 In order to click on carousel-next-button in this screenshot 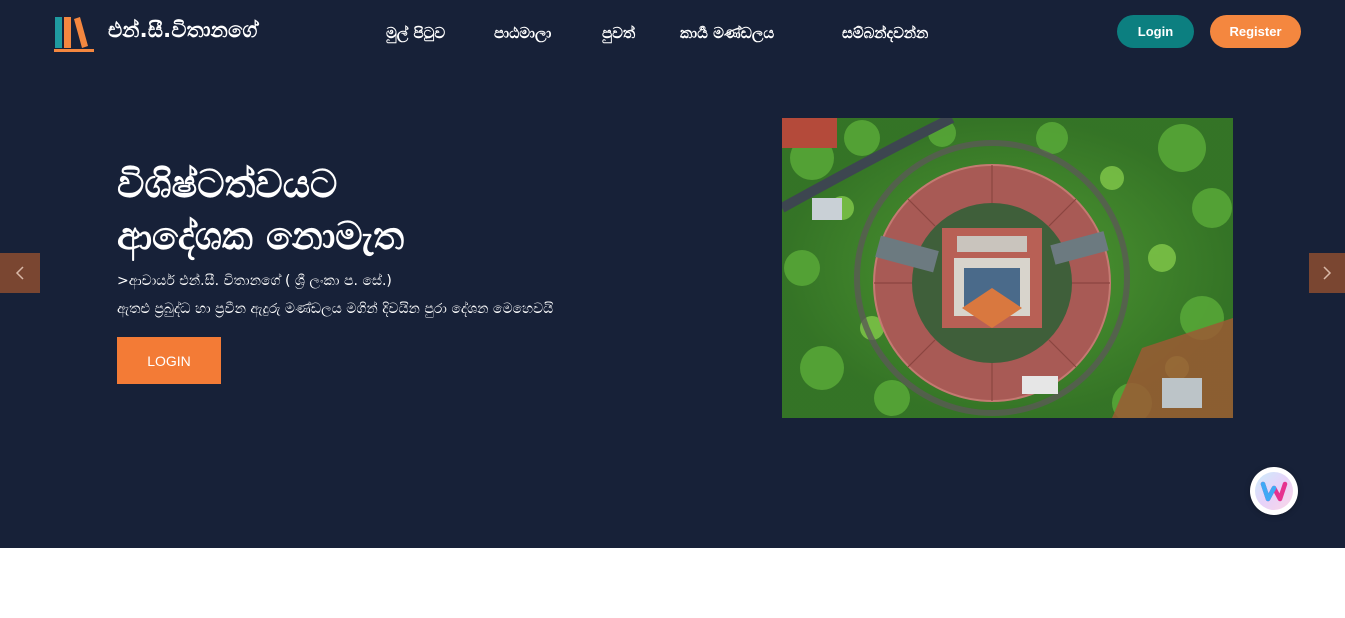, I will do `click(1327, 273)`.